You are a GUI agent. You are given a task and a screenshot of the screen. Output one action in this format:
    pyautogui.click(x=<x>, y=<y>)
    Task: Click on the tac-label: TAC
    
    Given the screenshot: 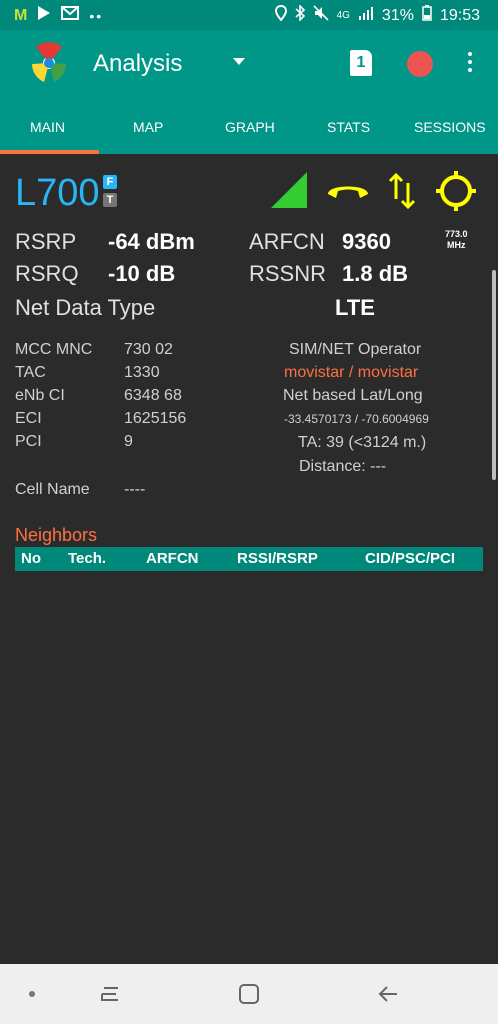 What is the action you would take?
    pyautogui.click(x=30, y=372)
    